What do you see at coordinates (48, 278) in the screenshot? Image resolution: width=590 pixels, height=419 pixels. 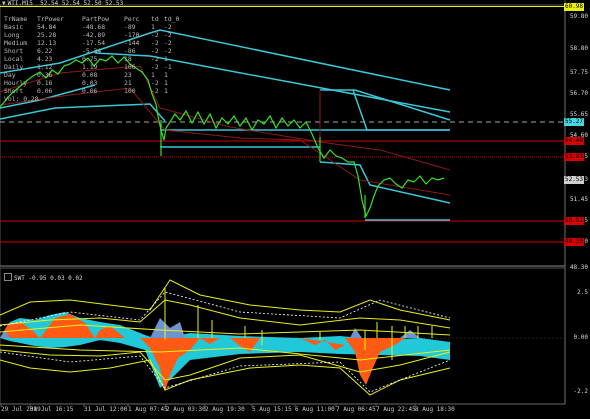 I see `sub-window-title-text: SWT -0.95 0.03 0.02` at bounding box center [48, 278].